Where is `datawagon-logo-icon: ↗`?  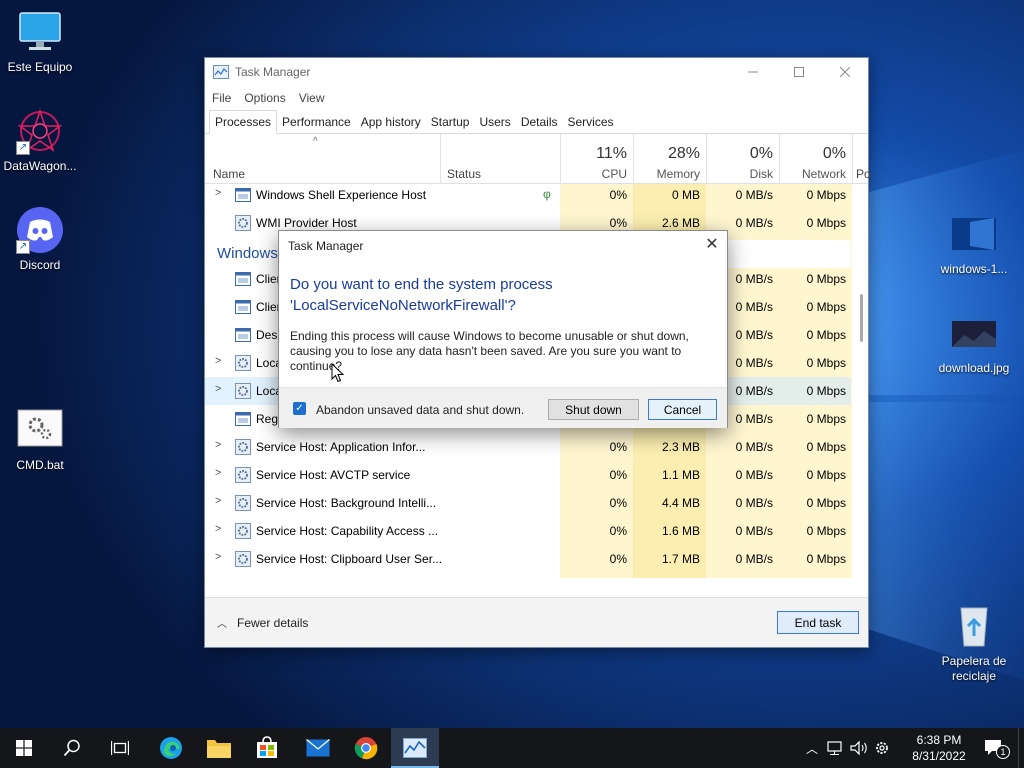
datawagon-logo-icon: ↗ is located at coordinates (40, 131).